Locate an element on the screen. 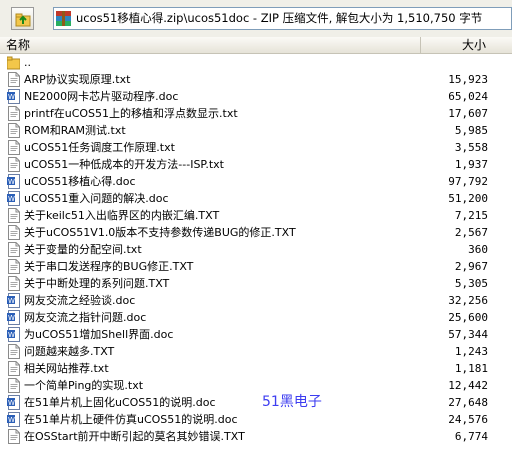  file-size: 6,774 is located at coordinates (471, 436).